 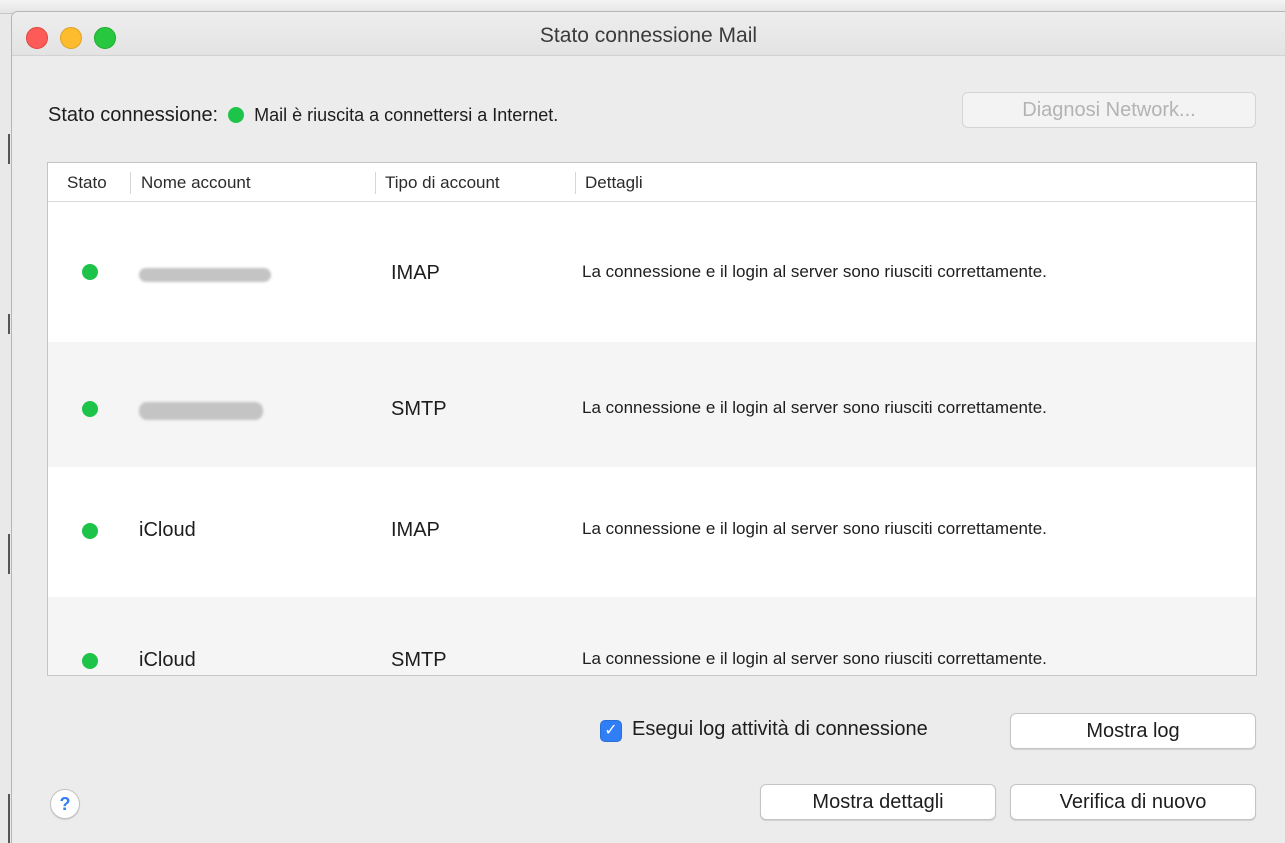 What do you see at coordinates (87, 183) in the screenshot?
I see `column-header-status: Stato` at bounding box center [87, 183].